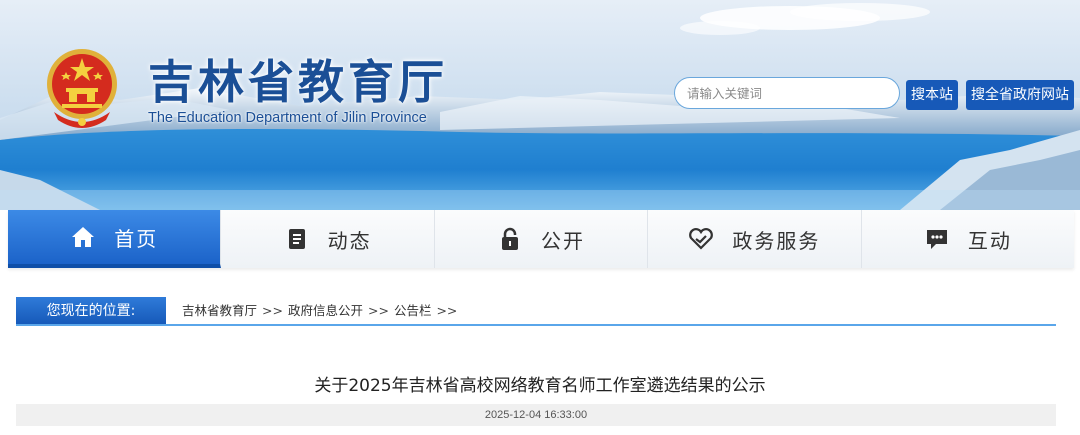 This screenshot has width=1080, height=435. I want to click on site-title: 吉林省教育厅, so click(298, 82).